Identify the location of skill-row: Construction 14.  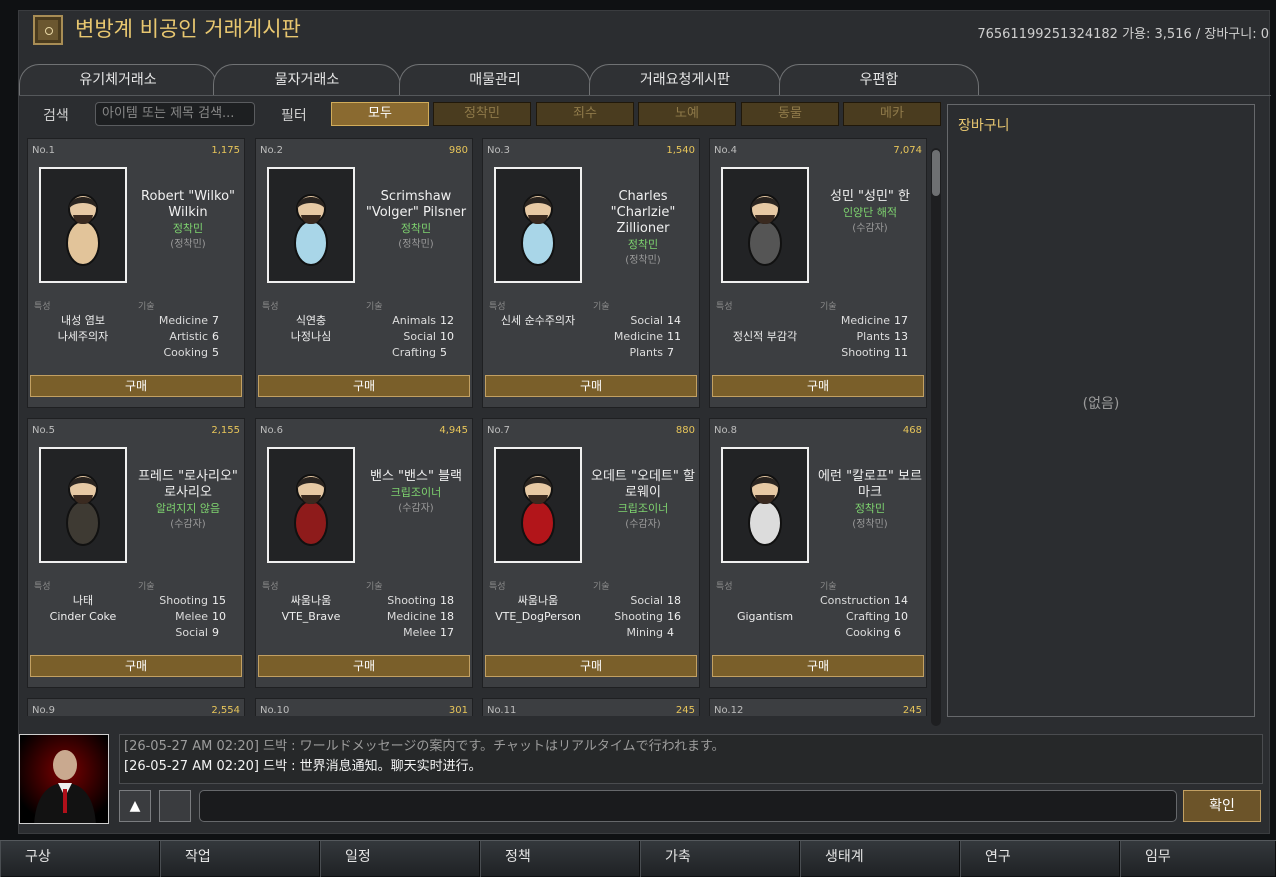
(869, 601).